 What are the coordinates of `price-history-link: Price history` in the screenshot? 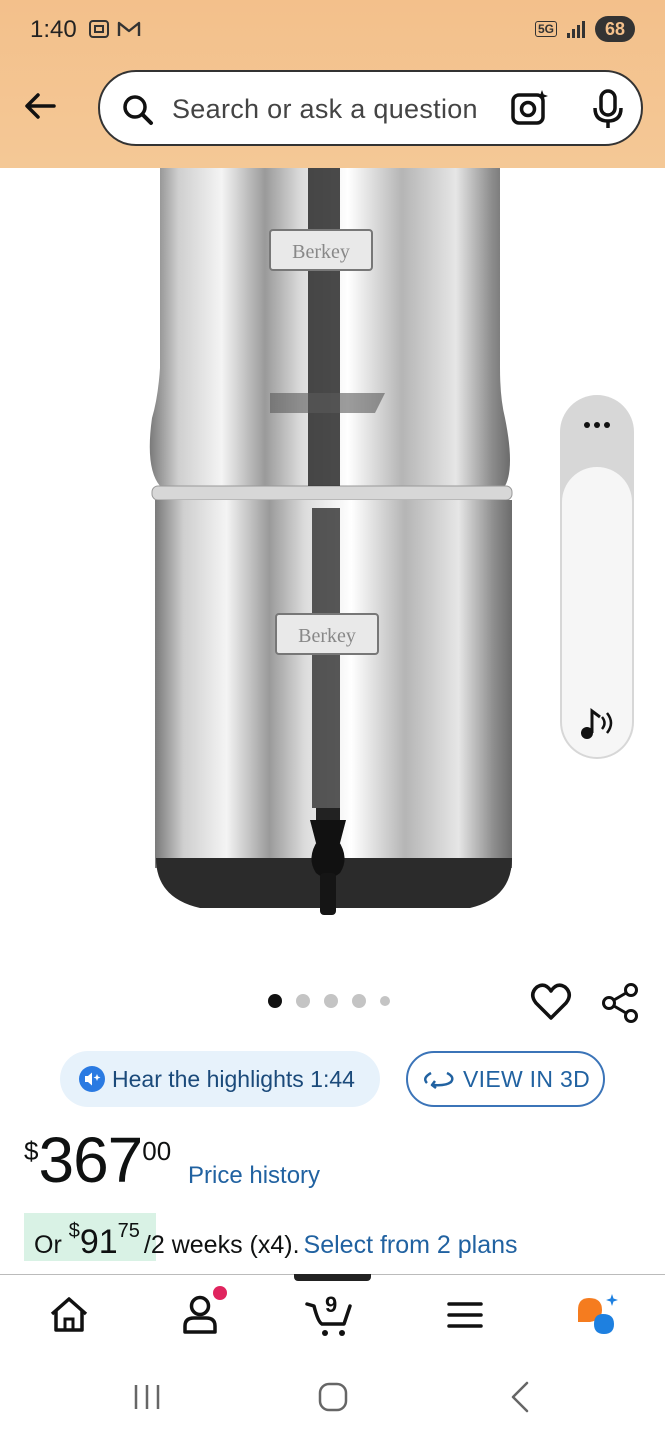 It's located at (254, 1176).